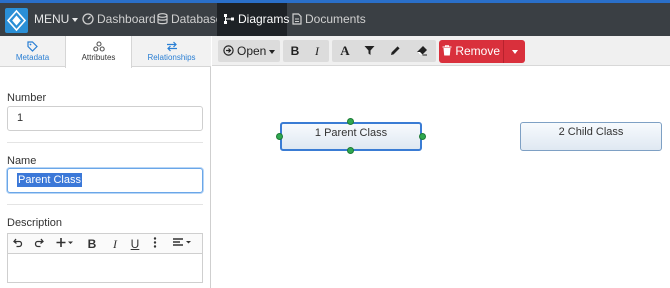 Image resolution: width=670 pixels, height=288 pixels. What do you see at coordinates (16, 20) in the screenshot?
I see `app-logo` at bounding box center [16, 20].